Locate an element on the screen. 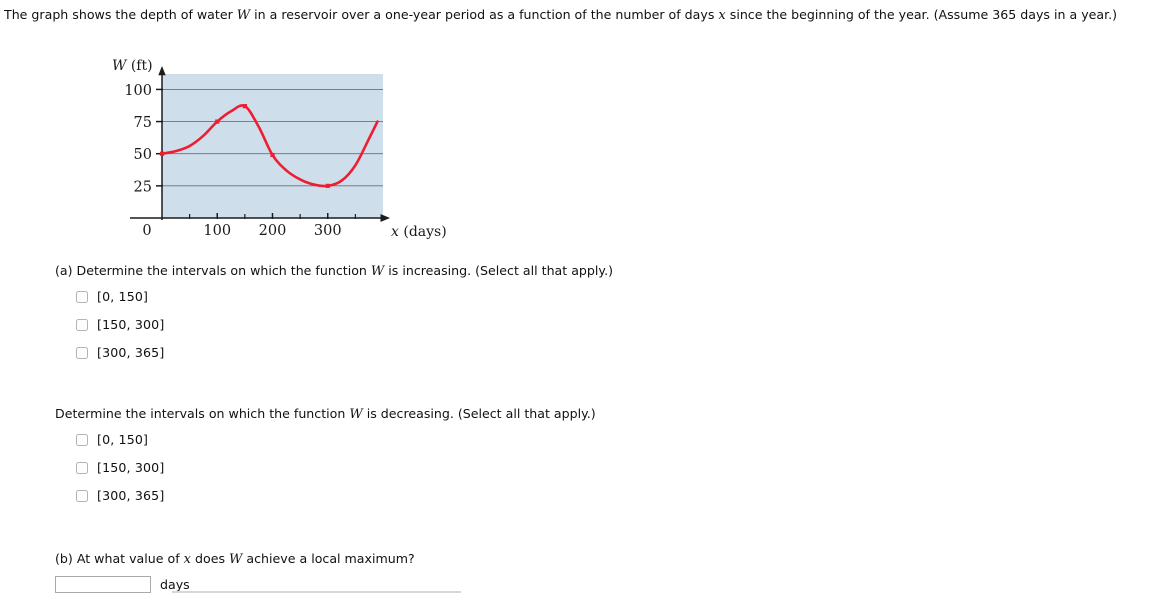 The image size is (1155, 608). bottom-divider is located at coordinates (316, 592).